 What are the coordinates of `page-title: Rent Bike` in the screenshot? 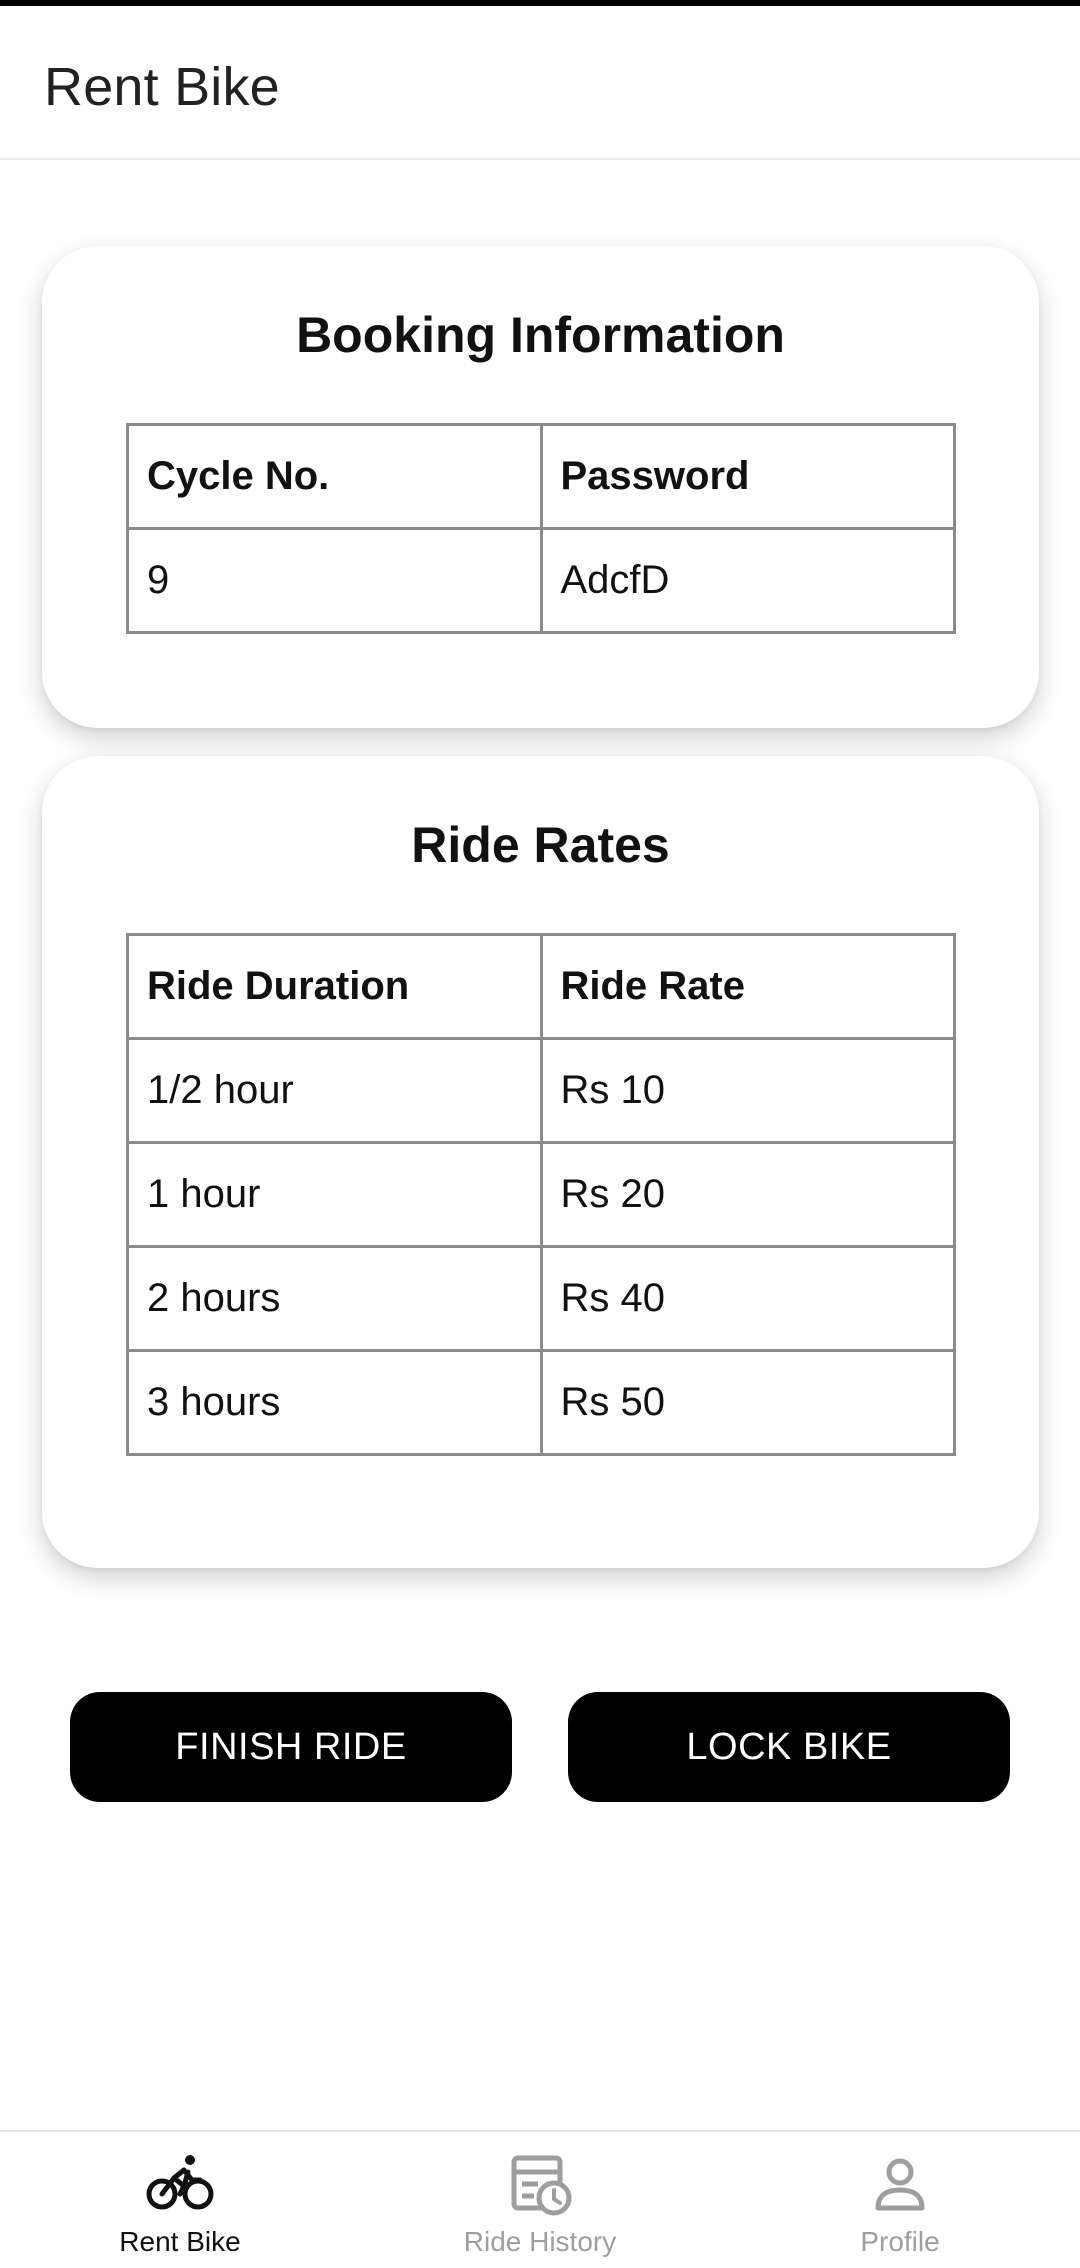 It's located at (162, 87).